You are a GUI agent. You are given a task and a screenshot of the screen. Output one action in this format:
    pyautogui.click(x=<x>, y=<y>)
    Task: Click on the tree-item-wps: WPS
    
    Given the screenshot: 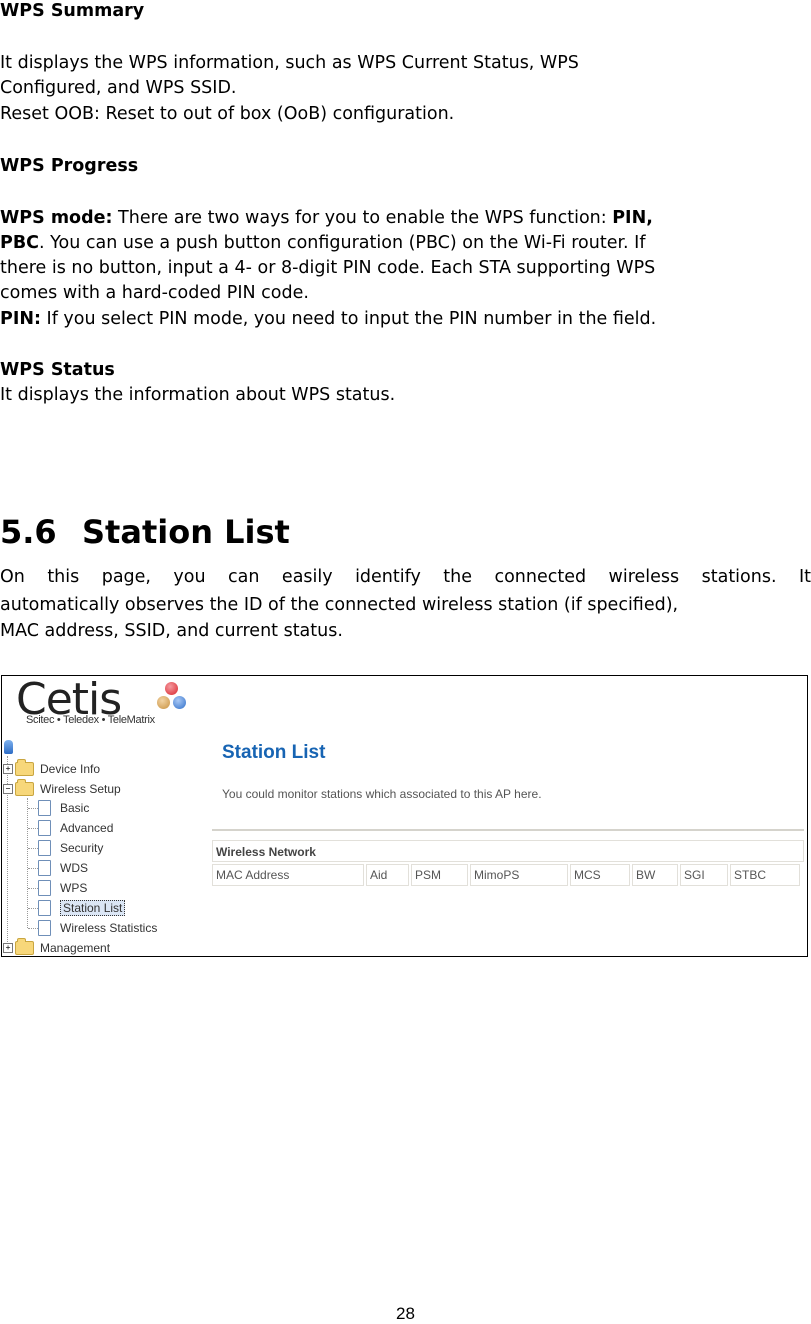 What is the action you would take?
    pyautogui.click(x=62, y=888)
    